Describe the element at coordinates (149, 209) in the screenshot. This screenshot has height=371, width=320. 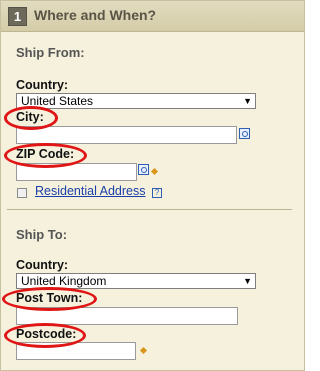
I see `section-divider` at that location.